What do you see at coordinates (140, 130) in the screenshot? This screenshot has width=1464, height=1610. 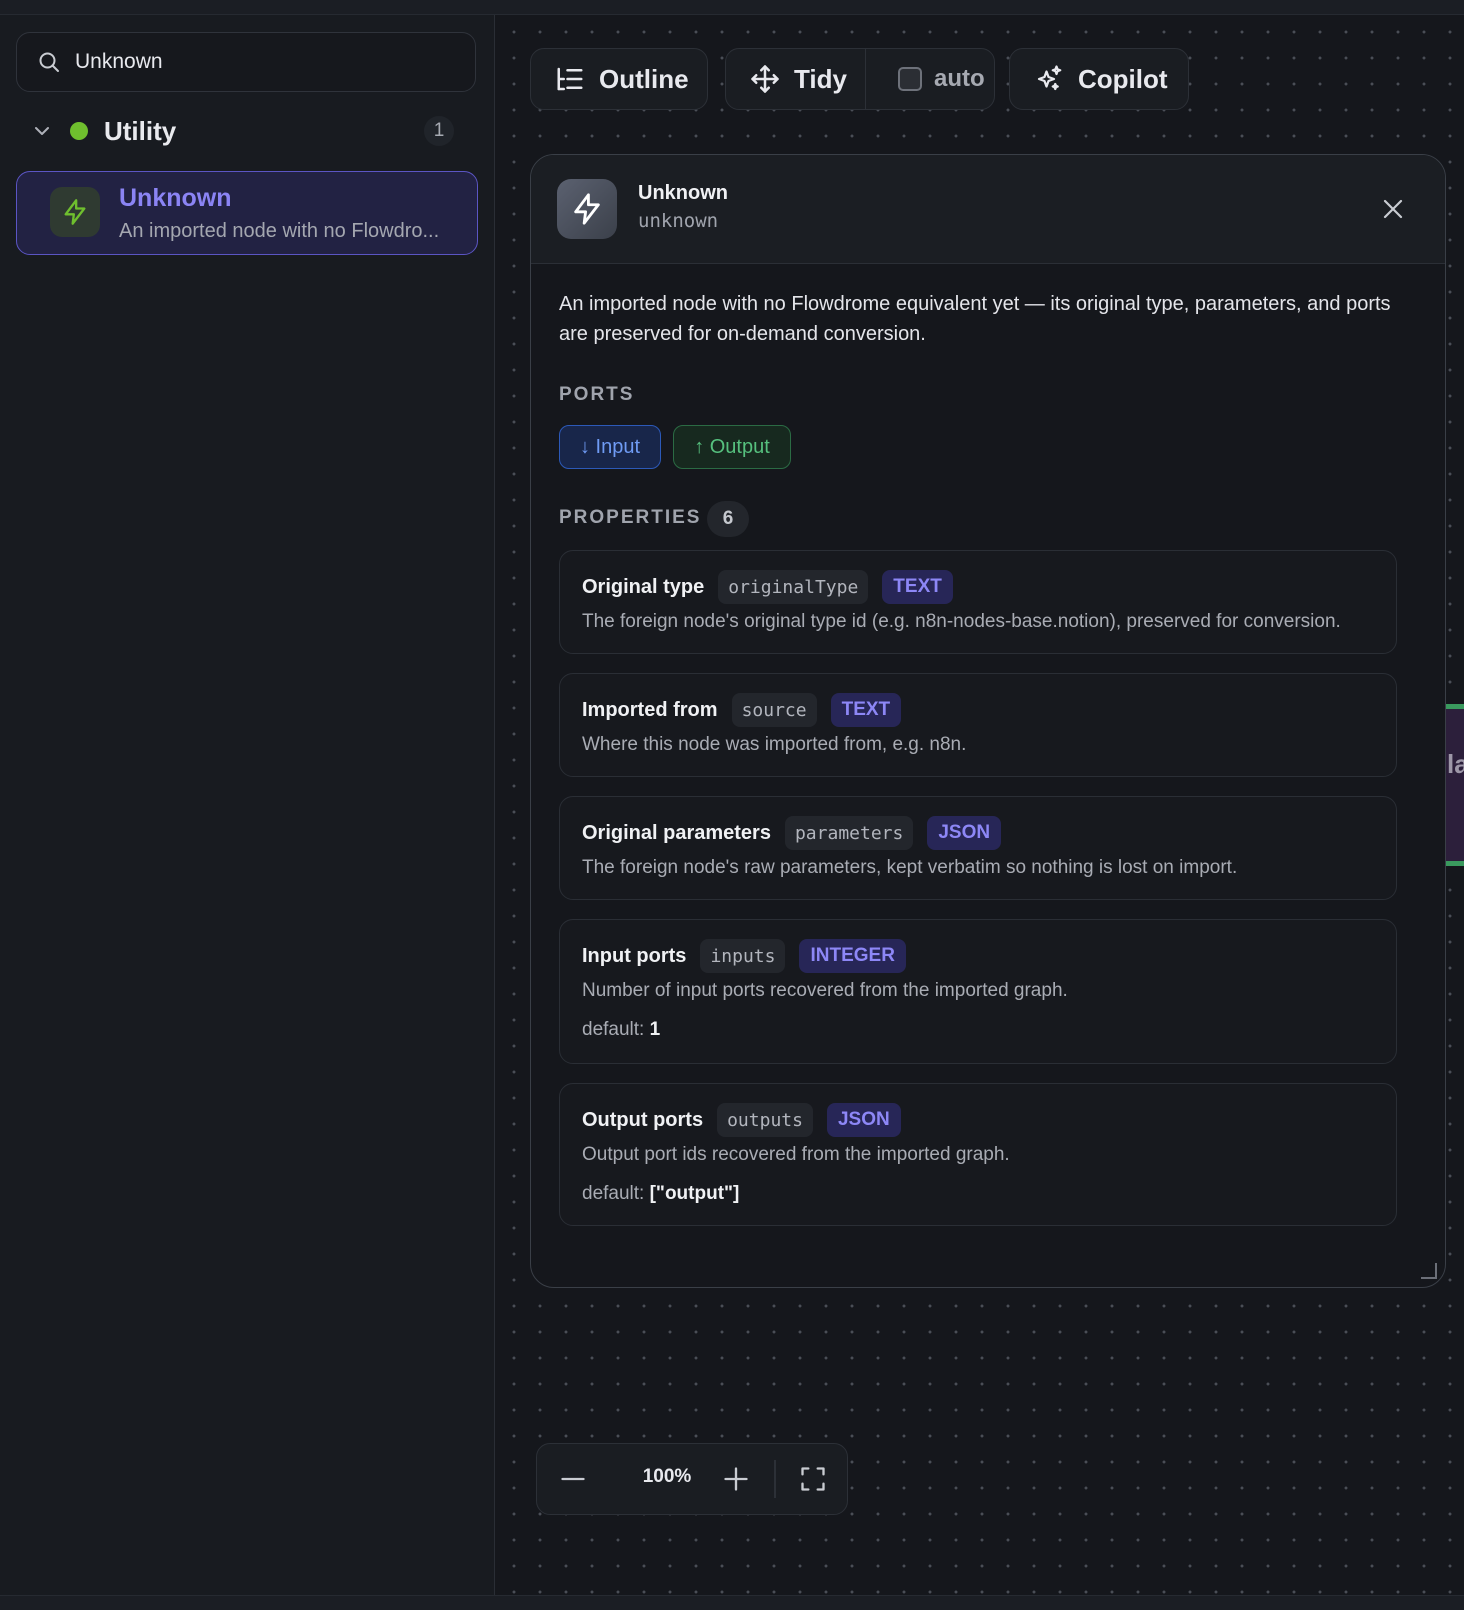 I see `category-label: Utility` at bounding box center [140, 130].